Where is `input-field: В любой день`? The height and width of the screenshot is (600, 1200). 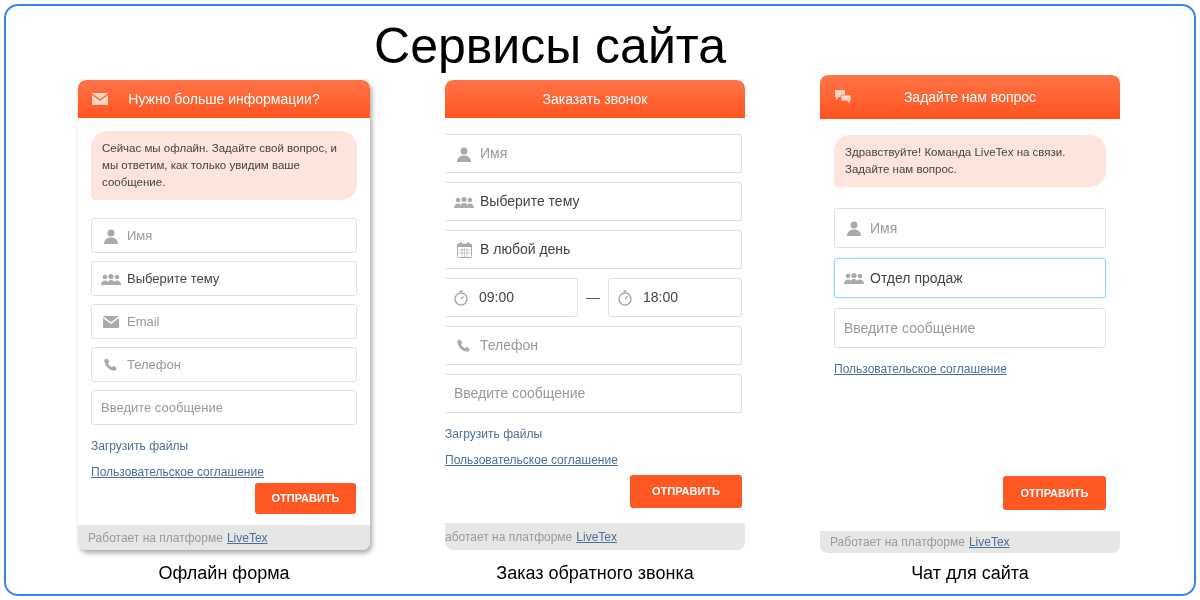 input-field: В любой день is located at coordinates (593, 249).